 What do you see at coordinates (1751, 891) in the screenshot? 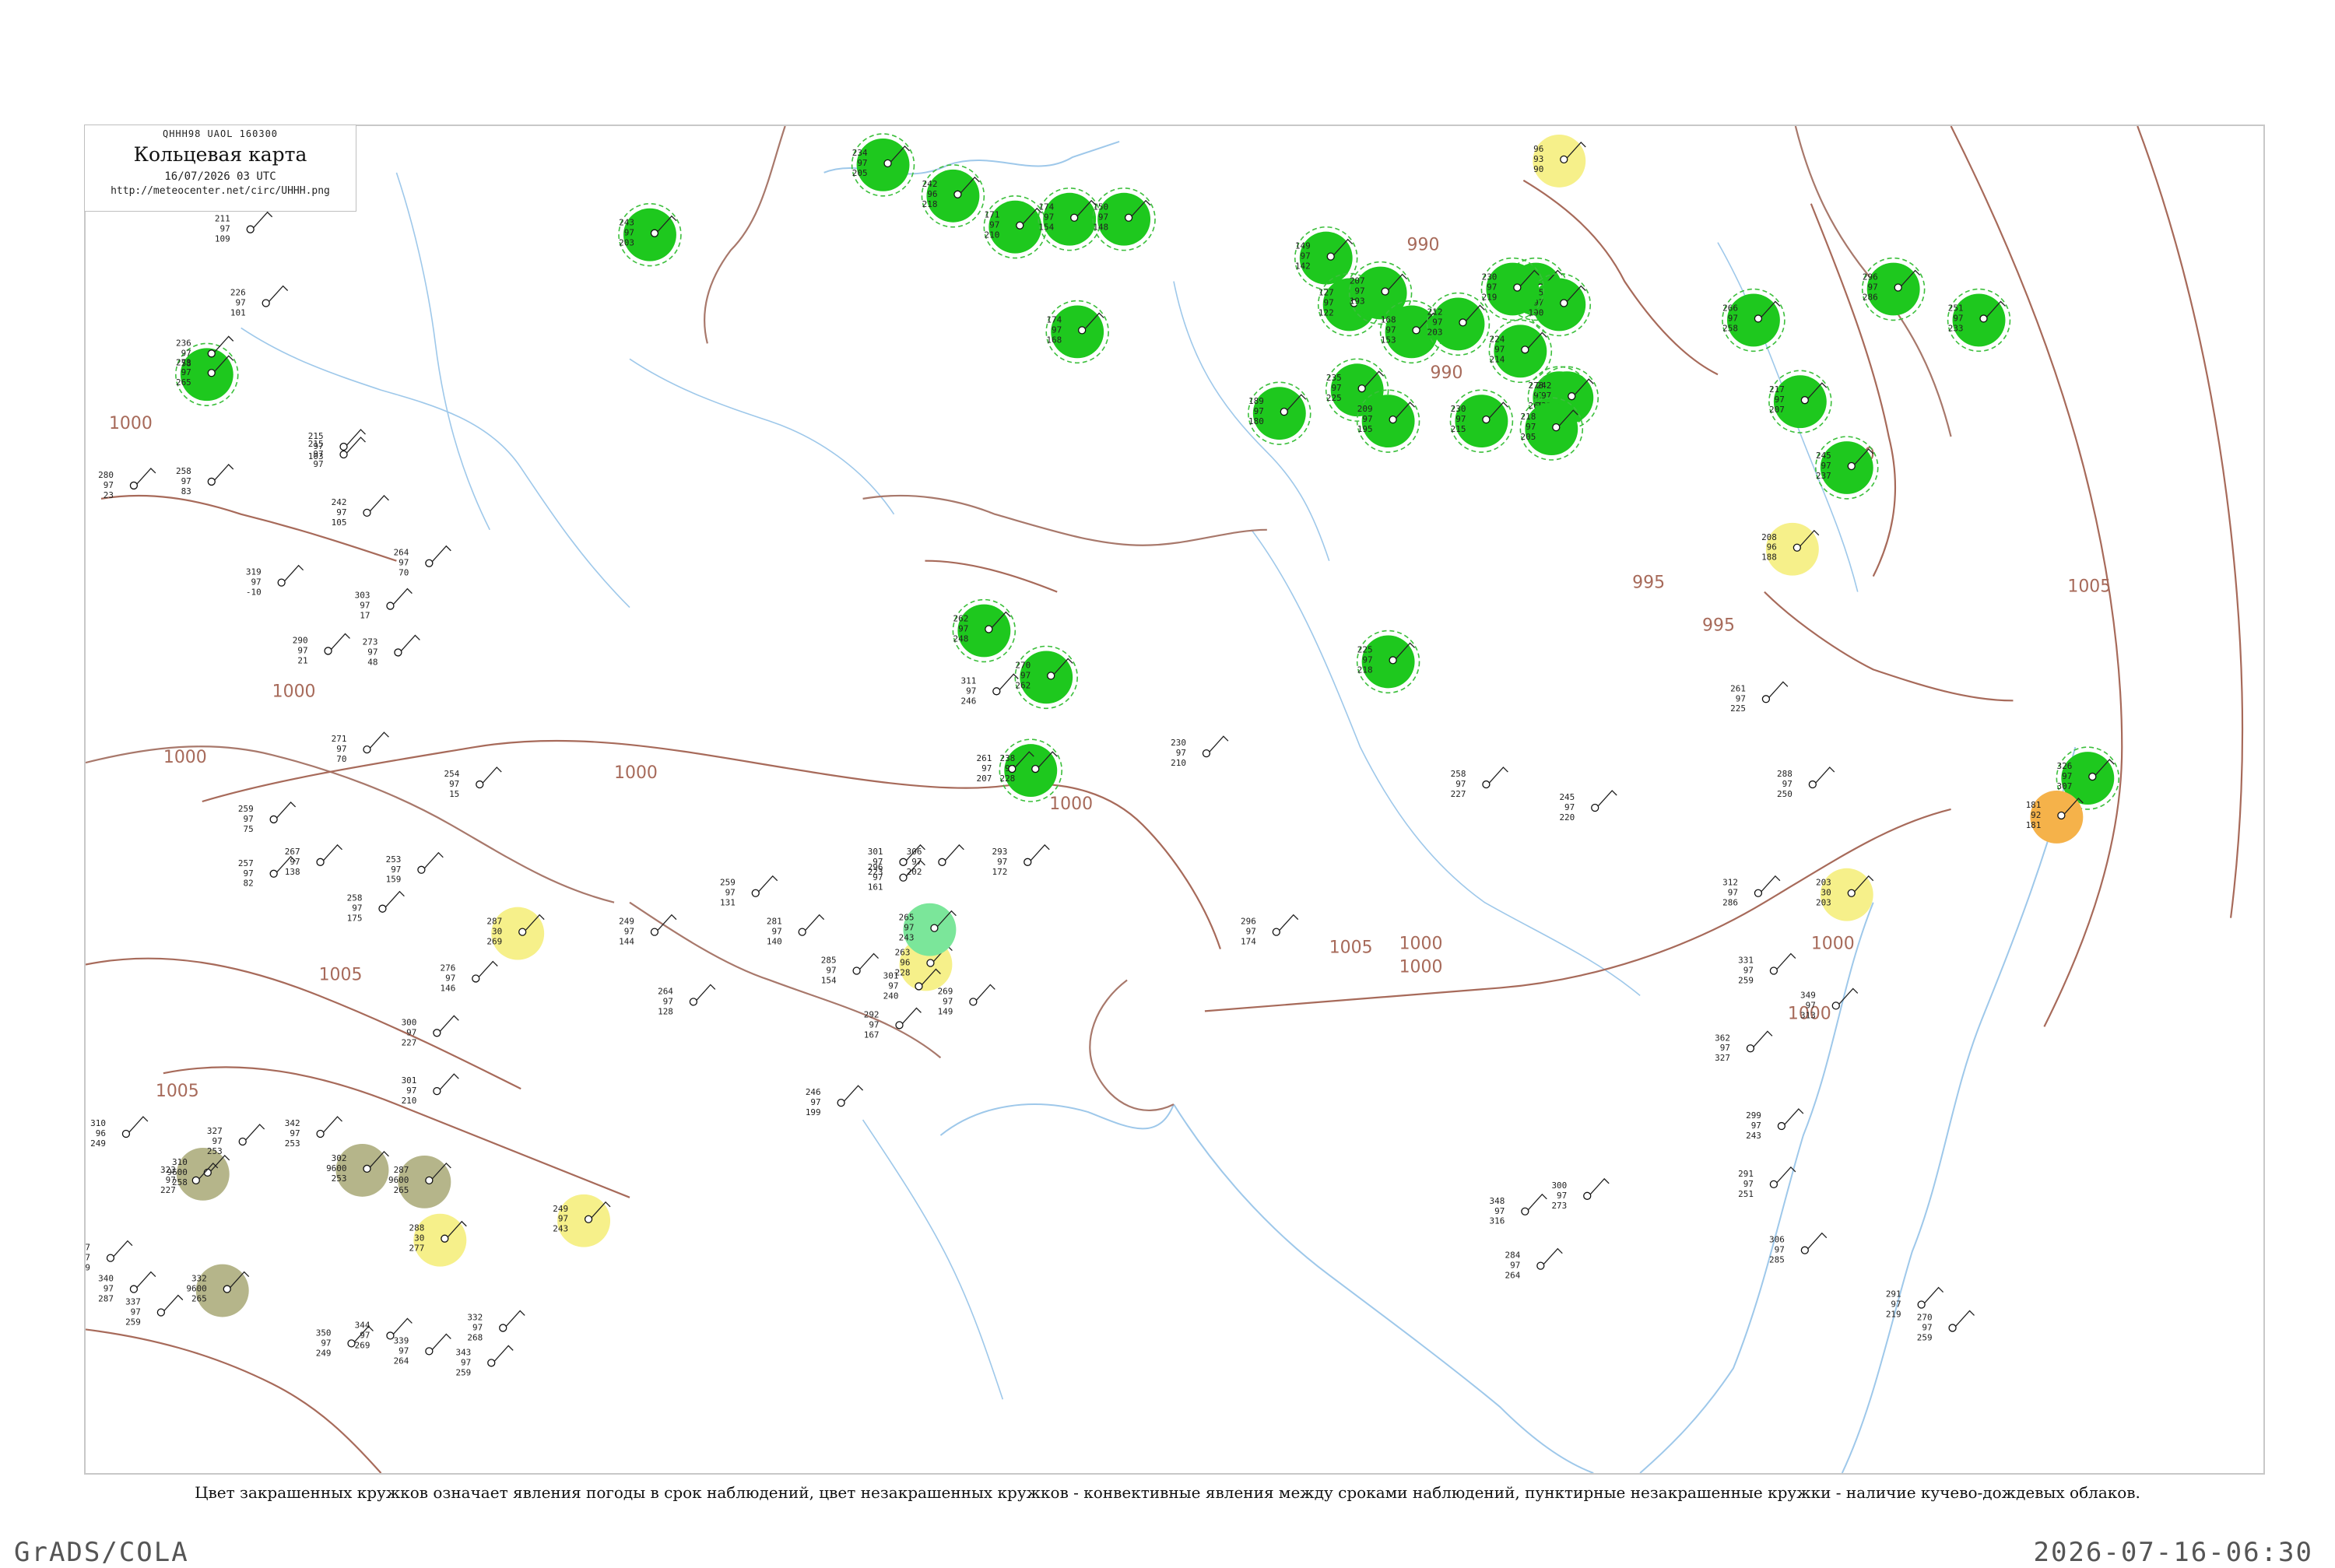
I see `station-marker: 31297286` at bounding box center [1751, 891].